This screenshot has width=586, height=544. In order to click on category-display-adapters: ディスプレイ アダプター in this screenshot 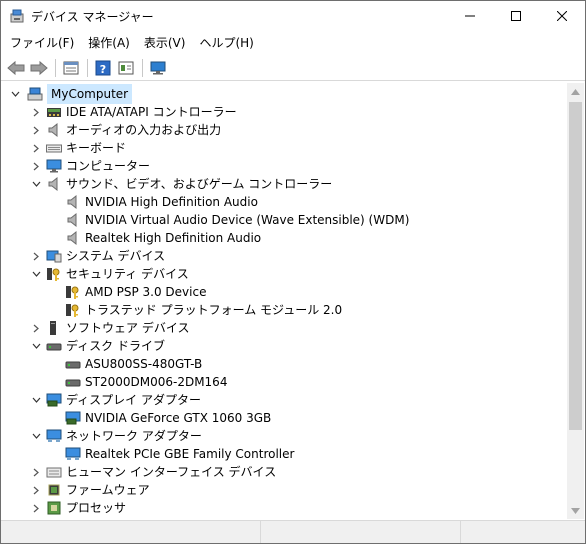, I will do `click(116, 400)`.